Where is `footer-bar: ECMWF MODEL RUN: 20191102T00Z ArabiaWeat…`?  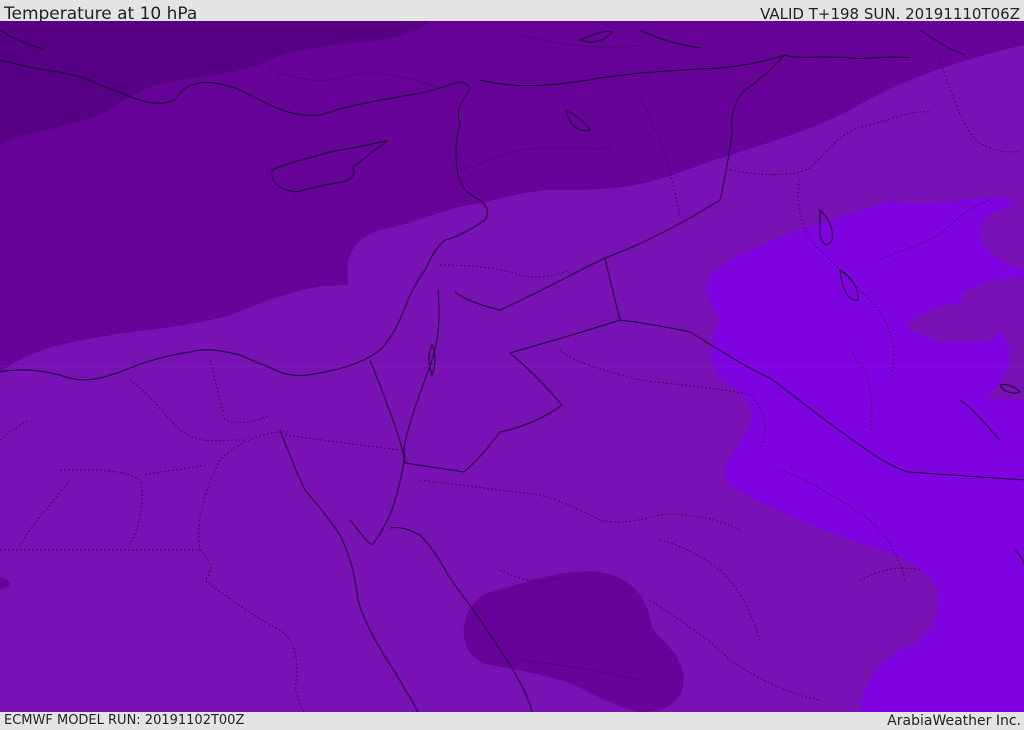 footer-bar: ECMWF MODEL RUN: 20191102T00Z ArabiaWeat… is located at coordinates (512, 720).